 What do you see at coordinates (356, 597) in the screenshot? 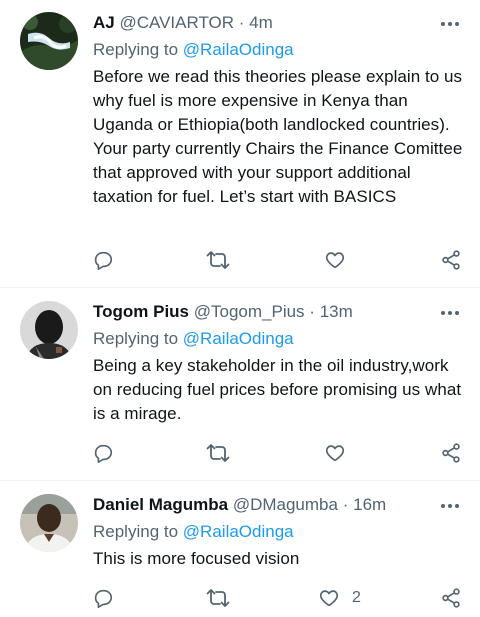
I see `like-count: 2` at bounding box center [356, 597].